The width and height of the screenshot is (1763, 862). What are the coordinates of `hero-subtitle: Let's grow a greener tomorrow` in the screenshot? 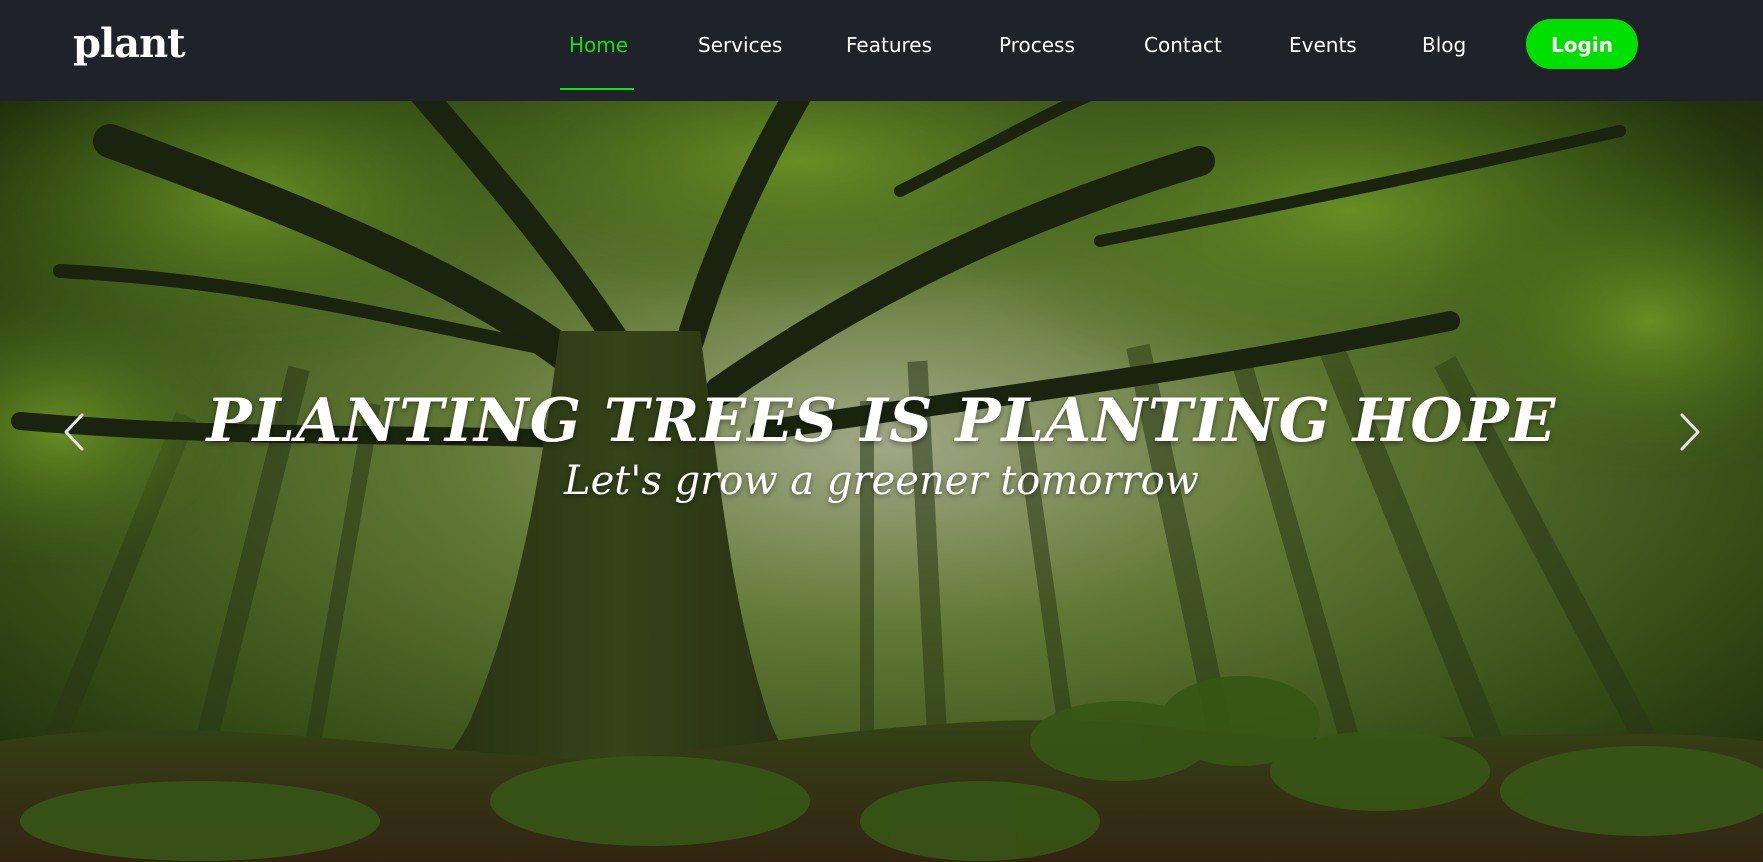 It's located at (881, 481).